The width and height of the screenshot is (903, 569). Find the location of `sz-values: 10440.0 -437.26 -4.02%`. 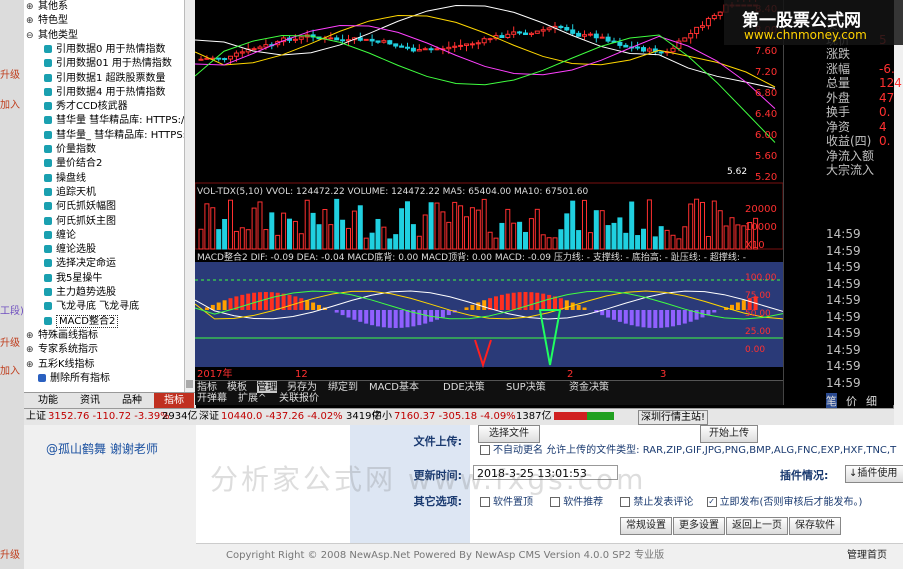

sz-values: 10440.0 -437.26 -4.02% is located at coordinates (282, 417).